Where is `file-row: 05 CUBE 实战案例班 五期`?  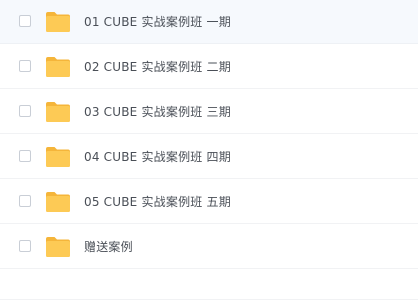
file-row: 05 CUBE 实战案例班 五期 is located at coordinates (209, 202).